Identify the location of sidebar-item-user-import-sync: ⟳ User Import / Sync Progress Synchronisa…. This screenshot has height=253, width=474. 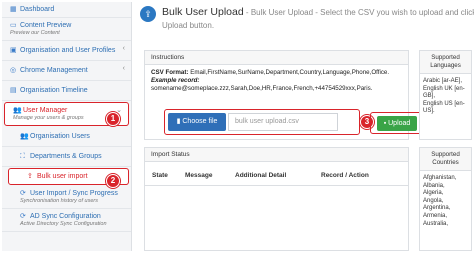
(66, 197).